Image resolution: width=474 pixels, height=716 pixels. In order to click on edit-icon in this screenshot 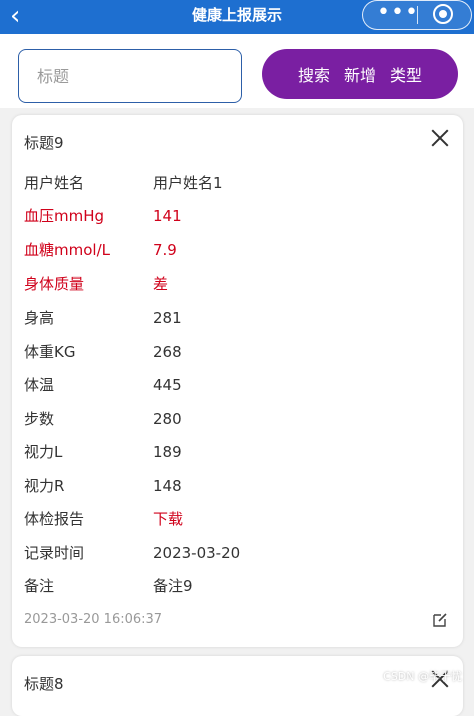, I will do `click(440, 620)`.